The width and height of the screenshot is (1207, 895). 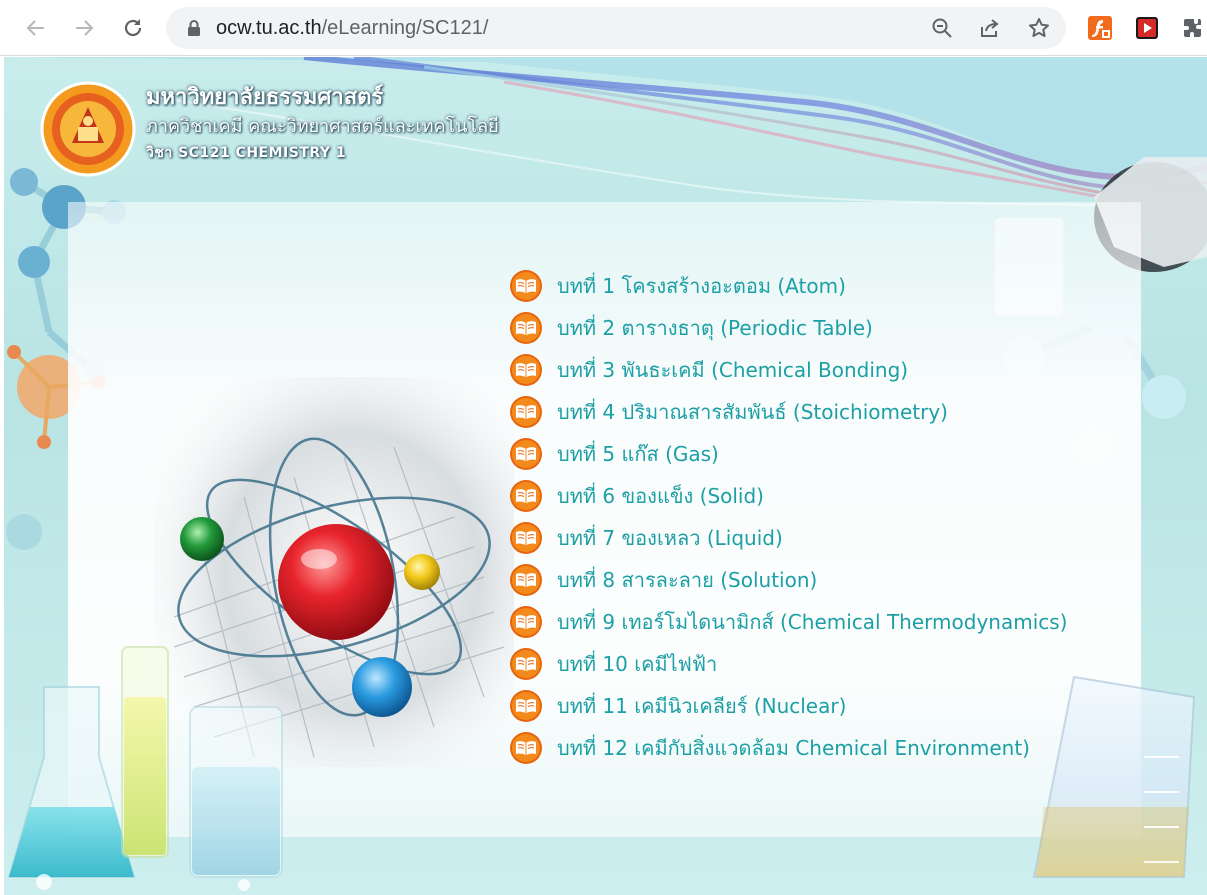 I want to click on chapter-link-8: บทที่ 8 สารละลาย (Solution), so click(x=788, y=580).